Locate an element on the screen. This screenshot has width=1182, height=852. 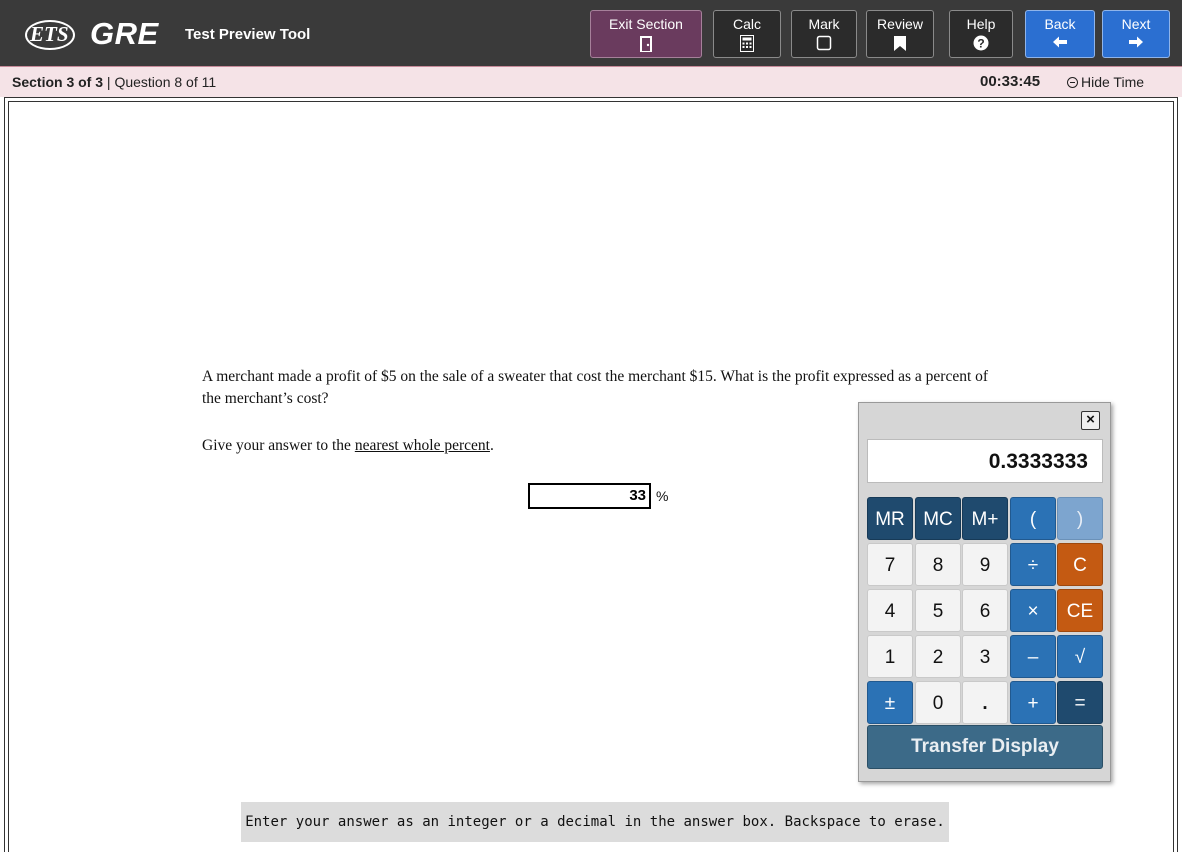
calc-key-2: 2 is located at coordinates (938, 656).